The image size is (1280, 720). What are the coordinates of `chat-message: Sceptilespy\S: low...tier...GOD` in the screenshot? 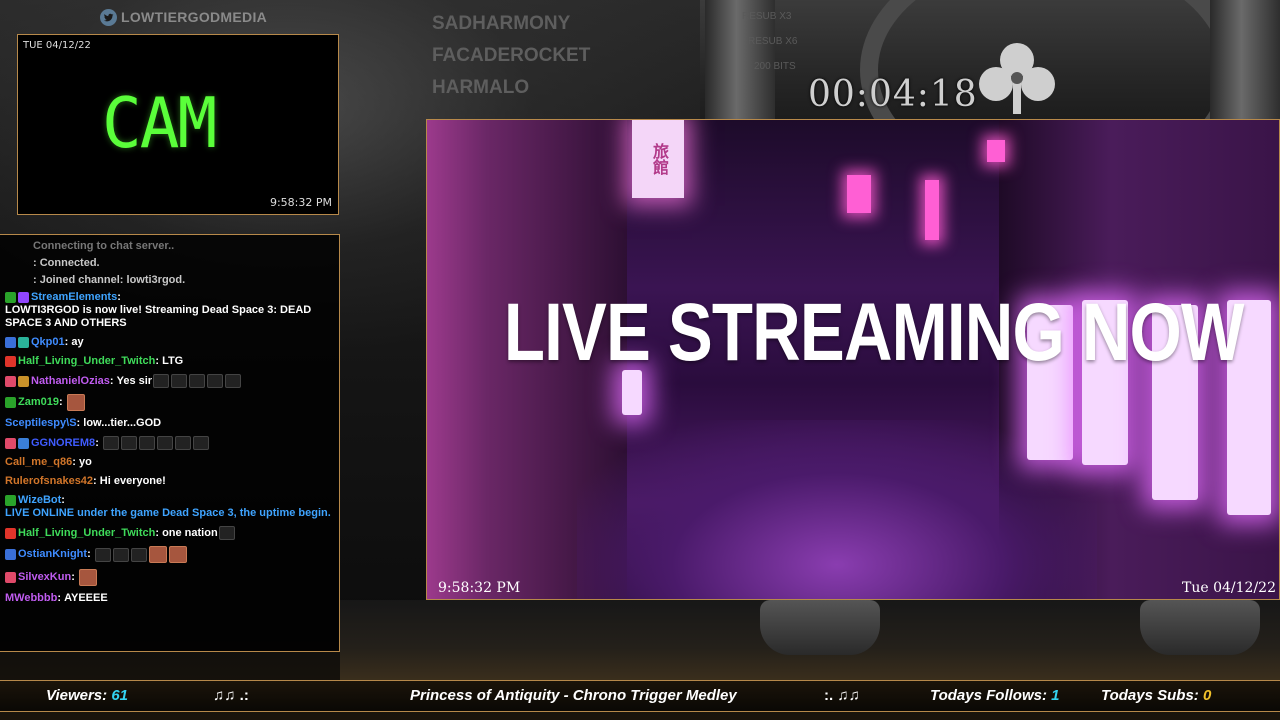 It's located at (169, 423).